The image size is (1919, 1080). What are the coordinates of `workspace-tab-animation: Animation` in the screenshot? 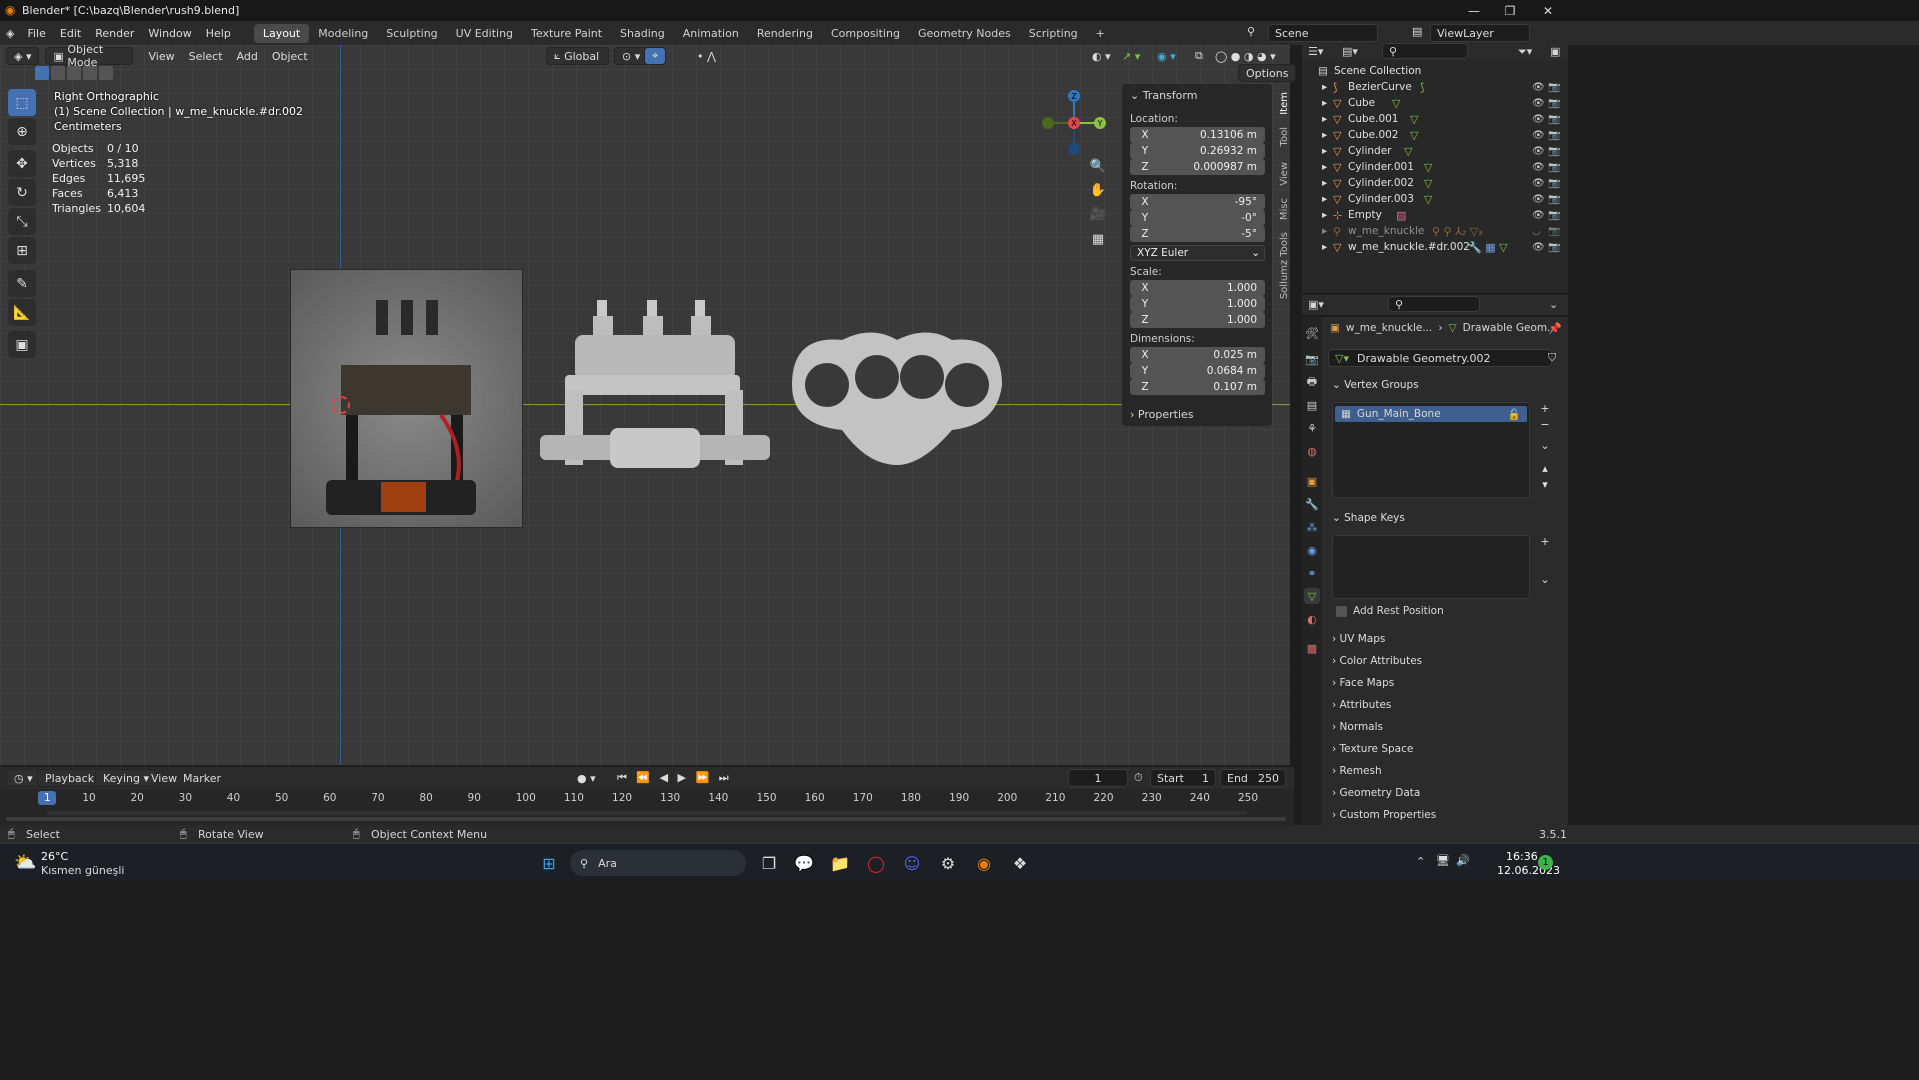 It's located at (711, 33).